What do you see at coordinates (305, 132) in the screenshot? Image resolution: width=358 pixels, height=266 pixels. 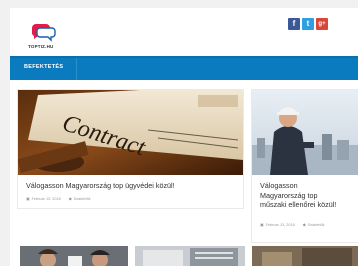 I see `article-image` at bounding box center [305, 132].